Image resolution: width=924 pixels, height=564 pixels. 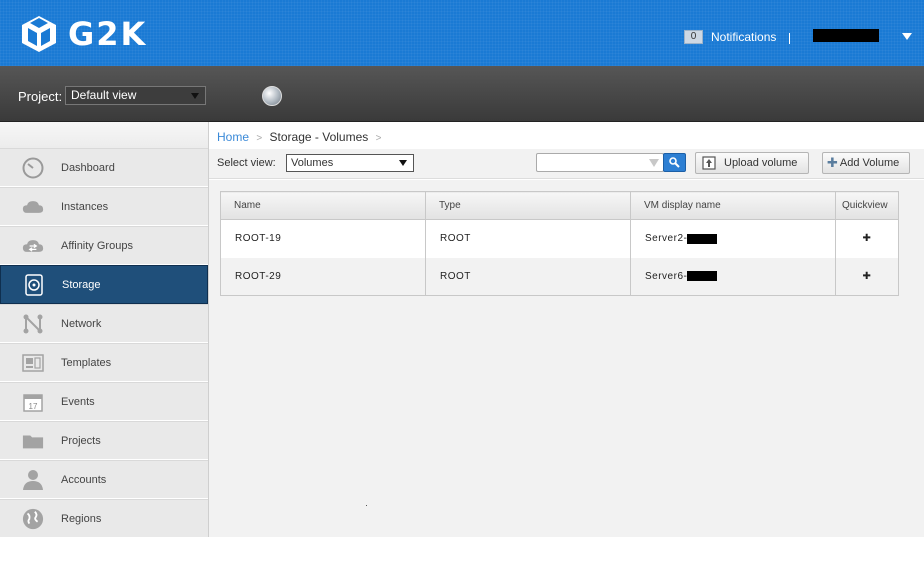 I want to click on sidebar-top, so click(x=104, y=135).